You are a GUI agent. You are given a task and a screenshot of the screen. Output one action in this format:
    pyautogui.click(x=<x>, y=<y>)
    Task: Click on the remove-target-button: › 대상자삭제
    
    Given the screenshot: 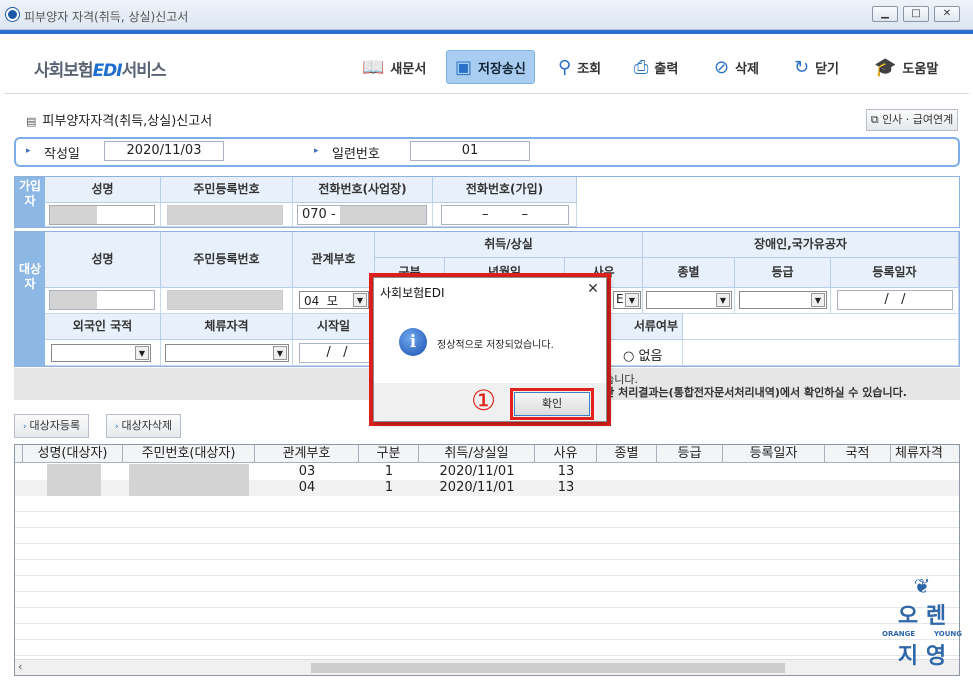 What is the action you would take?
    pyautogui.click(x=144, y=426)
    